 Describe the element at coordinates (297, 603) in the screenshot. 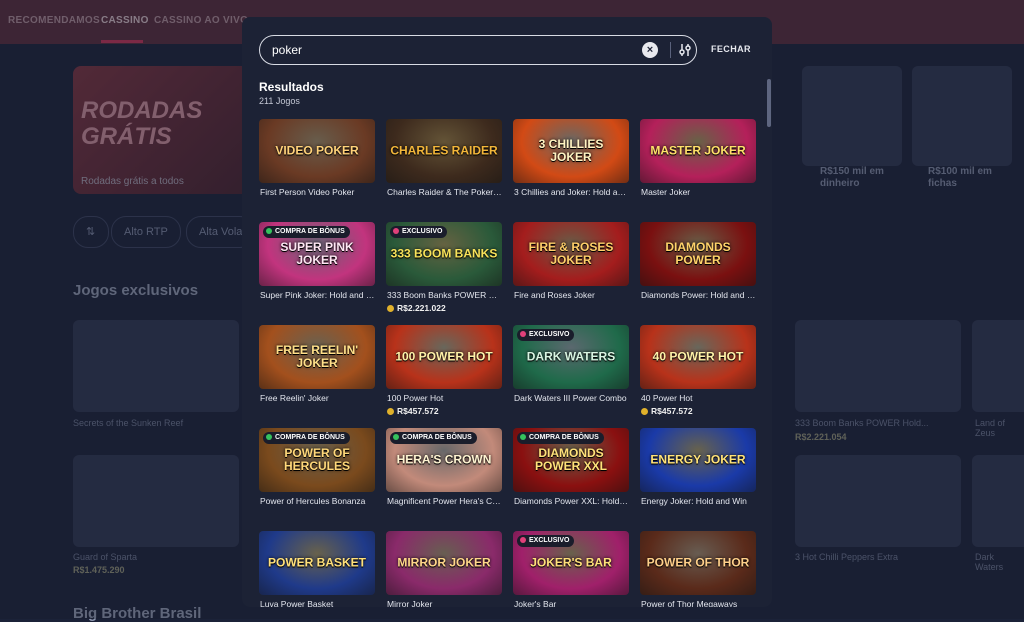

I see `game-name: Luva Power Basket` at that location.